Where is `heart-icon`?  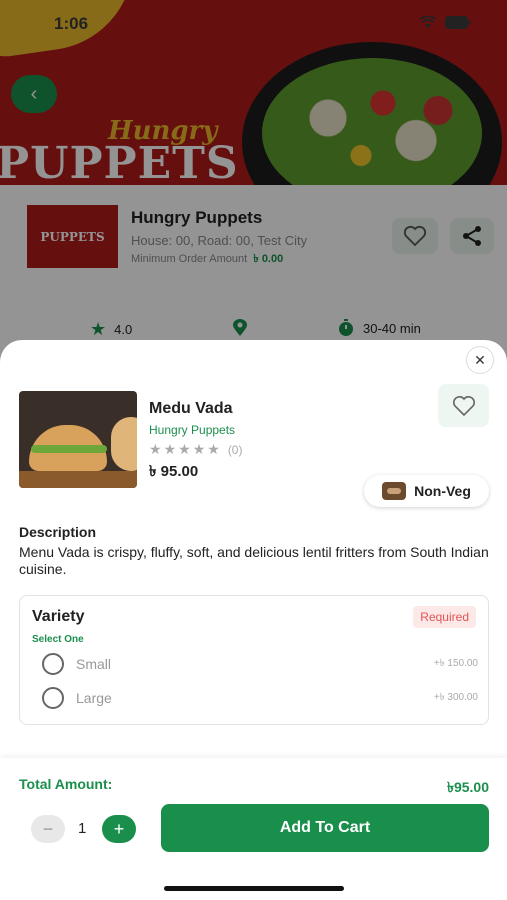 heart-icon is located at coordinates (463, 405).